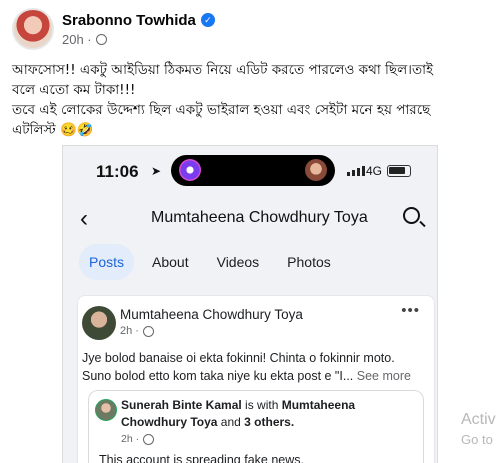 The height and width of the screenshot is (463, 503). I want to click on back-chevron-icon: ‹, so click(84, 219).